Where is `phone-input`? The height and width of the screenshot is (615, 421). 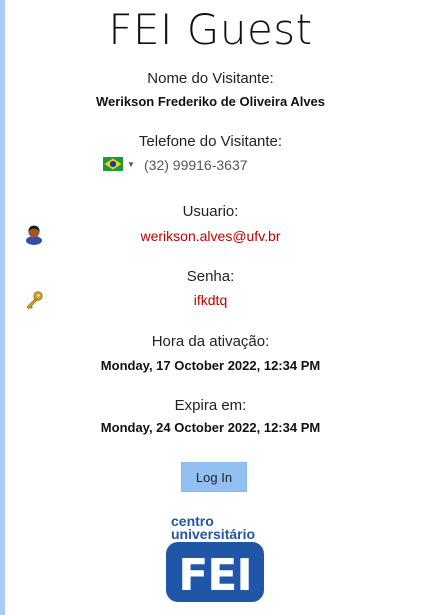 phone-input is located at coordinates (234, 165).